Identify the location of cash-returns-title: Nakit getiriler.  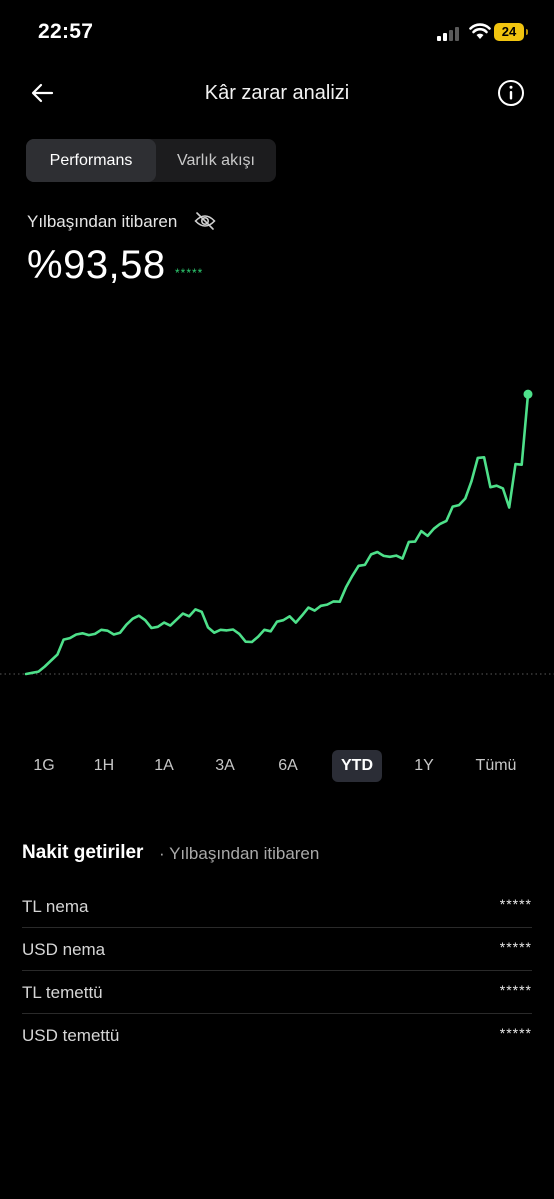
(83, 852).